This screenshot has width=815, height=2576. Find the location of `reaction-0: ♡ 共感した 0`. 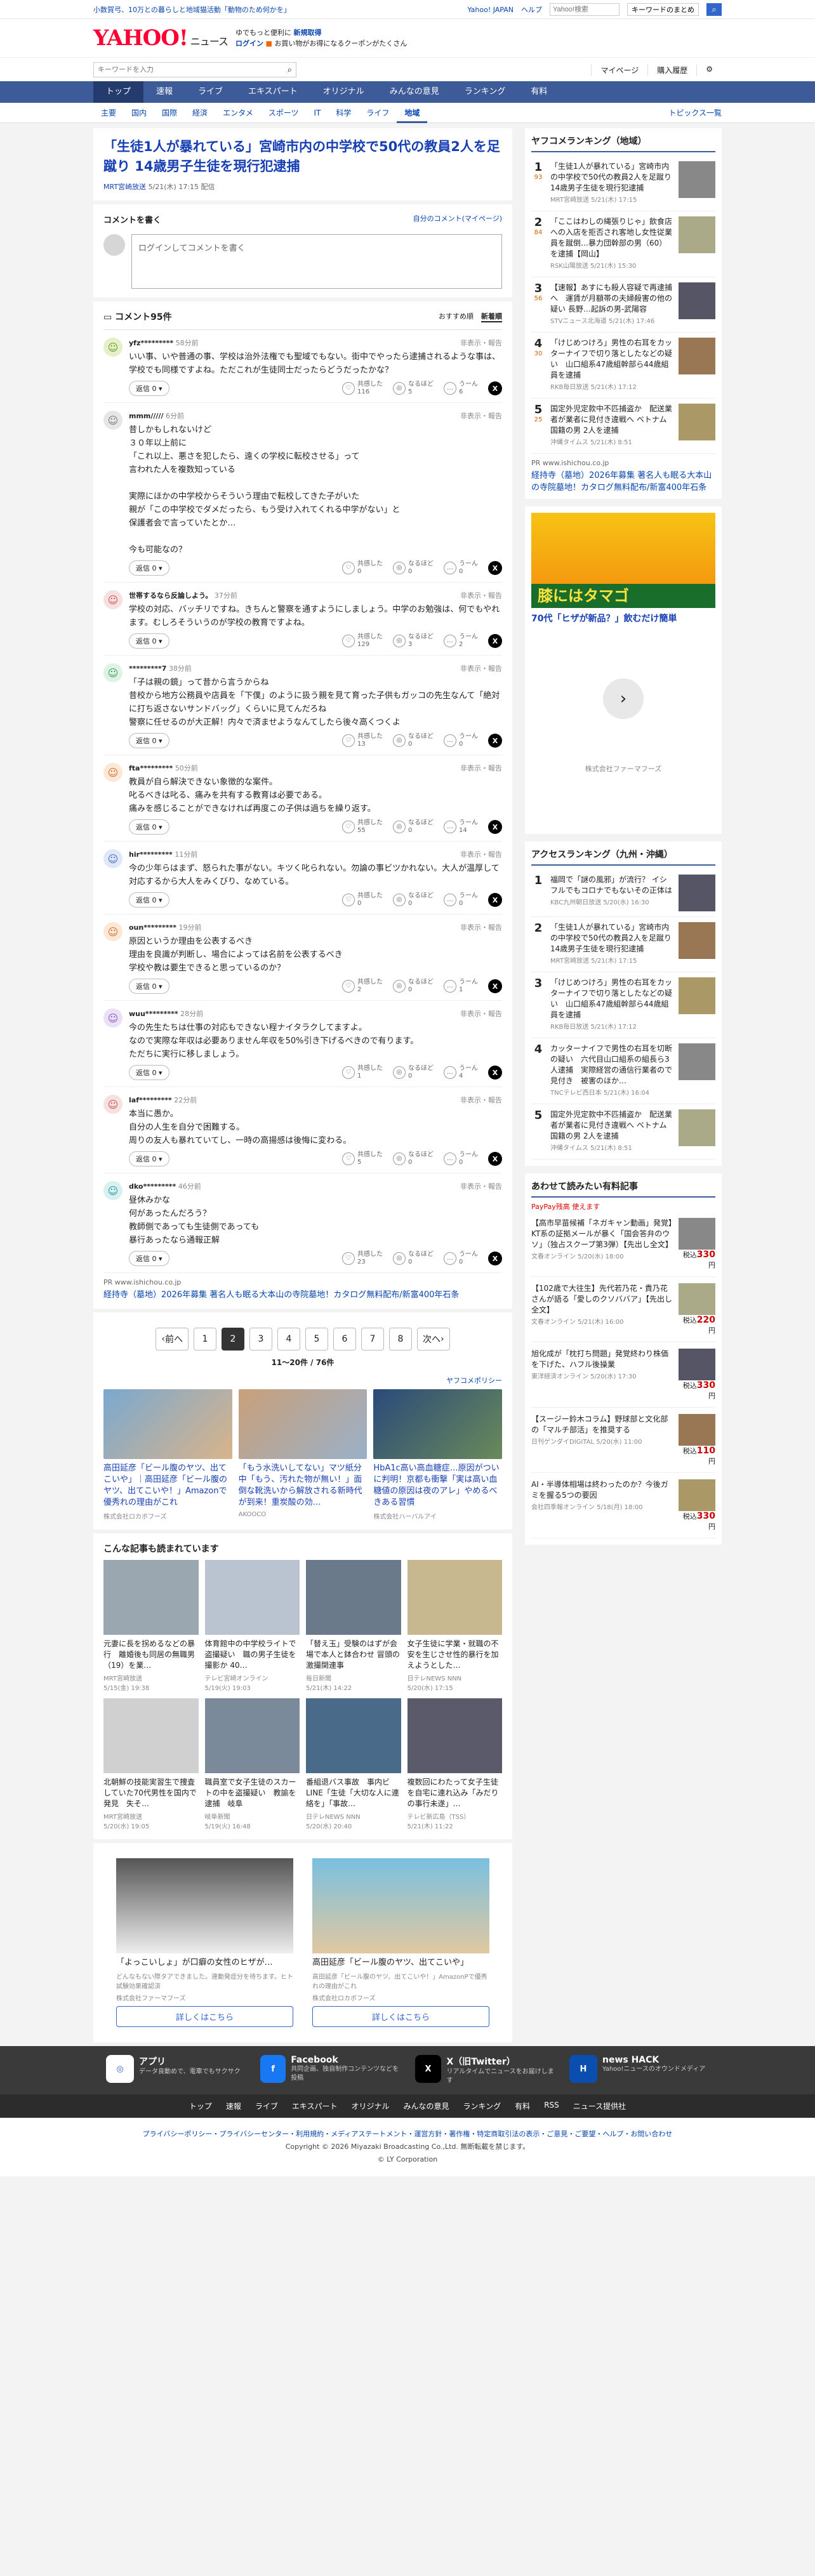

reaction-0: ♡ 共感した 0 is located at coordinates (362, 900).